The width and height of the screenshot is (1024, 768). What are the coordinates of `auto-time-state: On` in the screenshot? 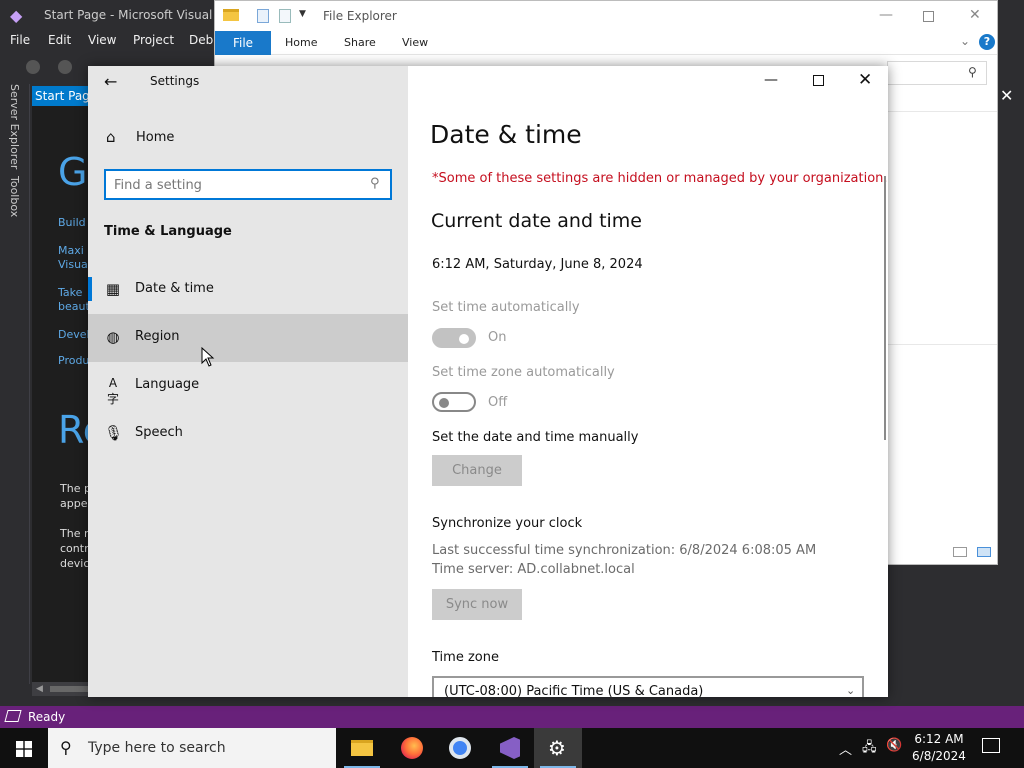 It's located at (497, 337).